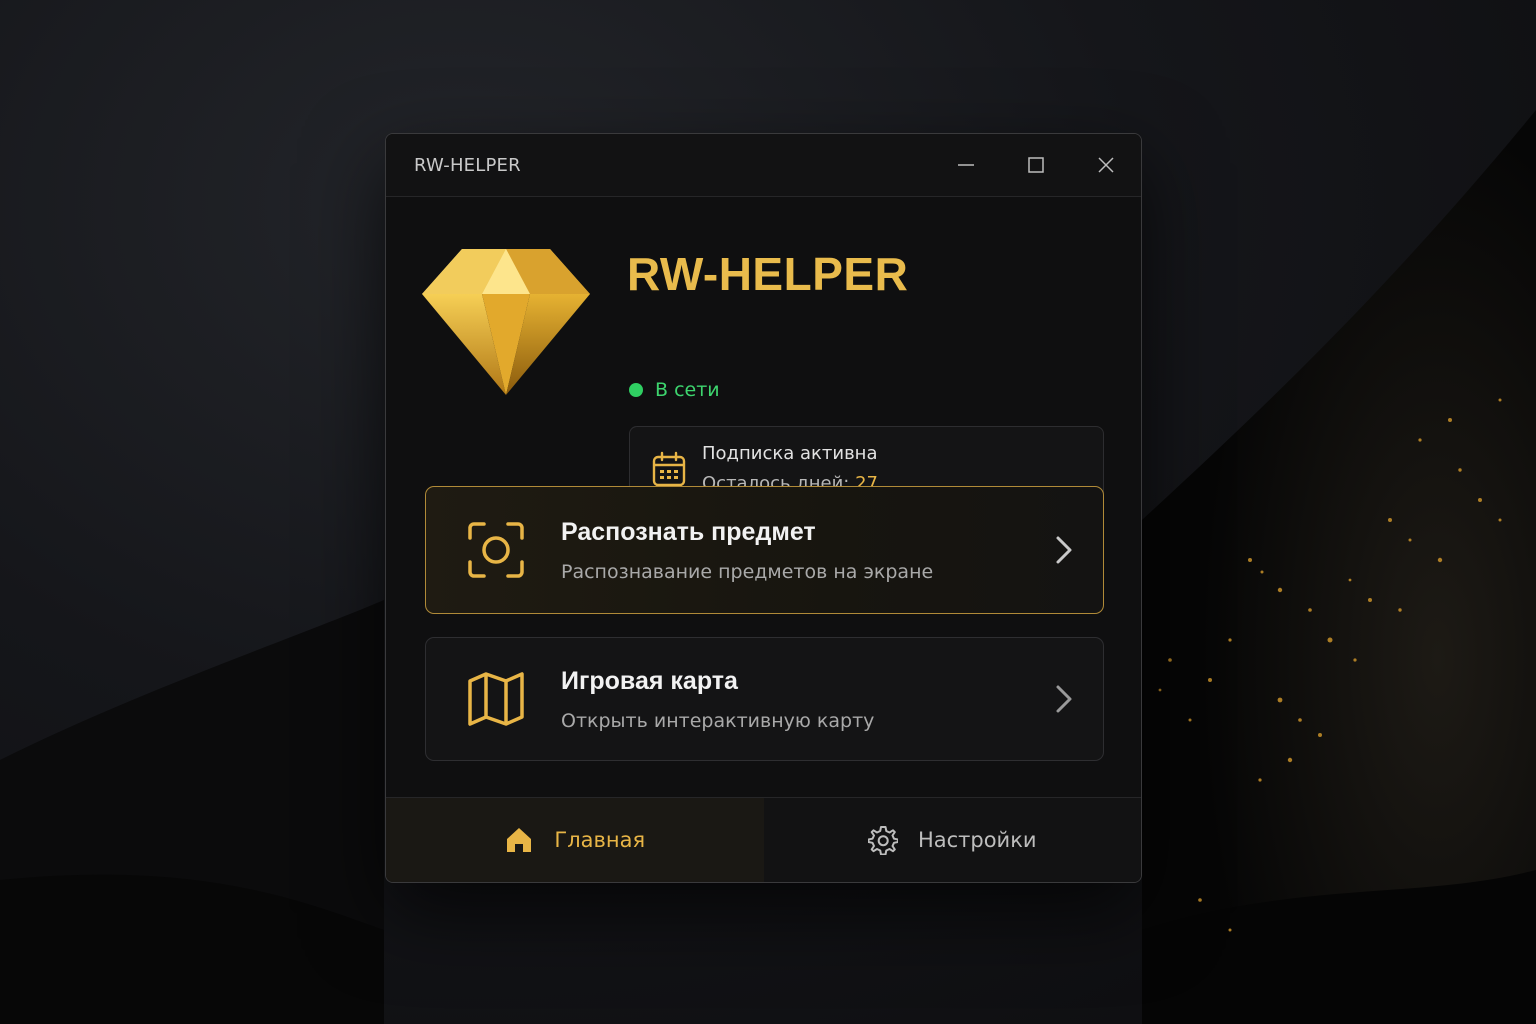  Describe the element at coordinates (467, 165) in the screenshot. I see `window-title: RW-HELPER` at that location.